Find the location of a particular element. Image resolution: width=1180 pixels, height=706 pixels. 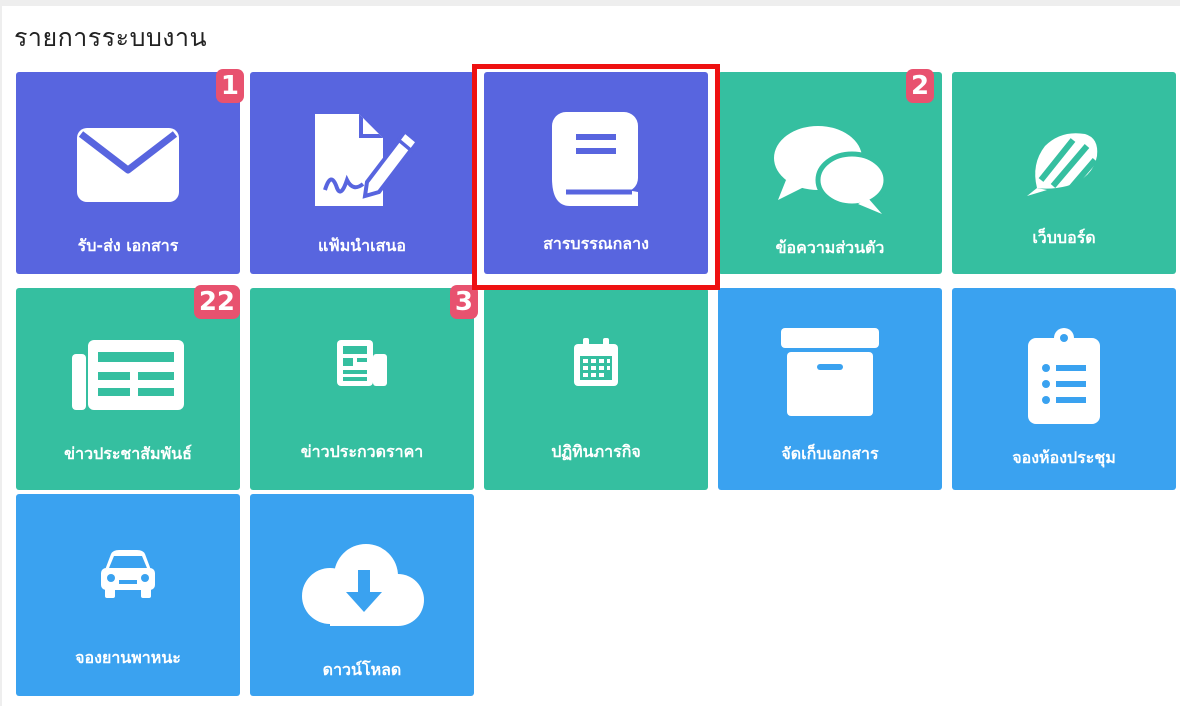

tile-central-records: สารบรรณกลาง is located at coordinates (596, 173).